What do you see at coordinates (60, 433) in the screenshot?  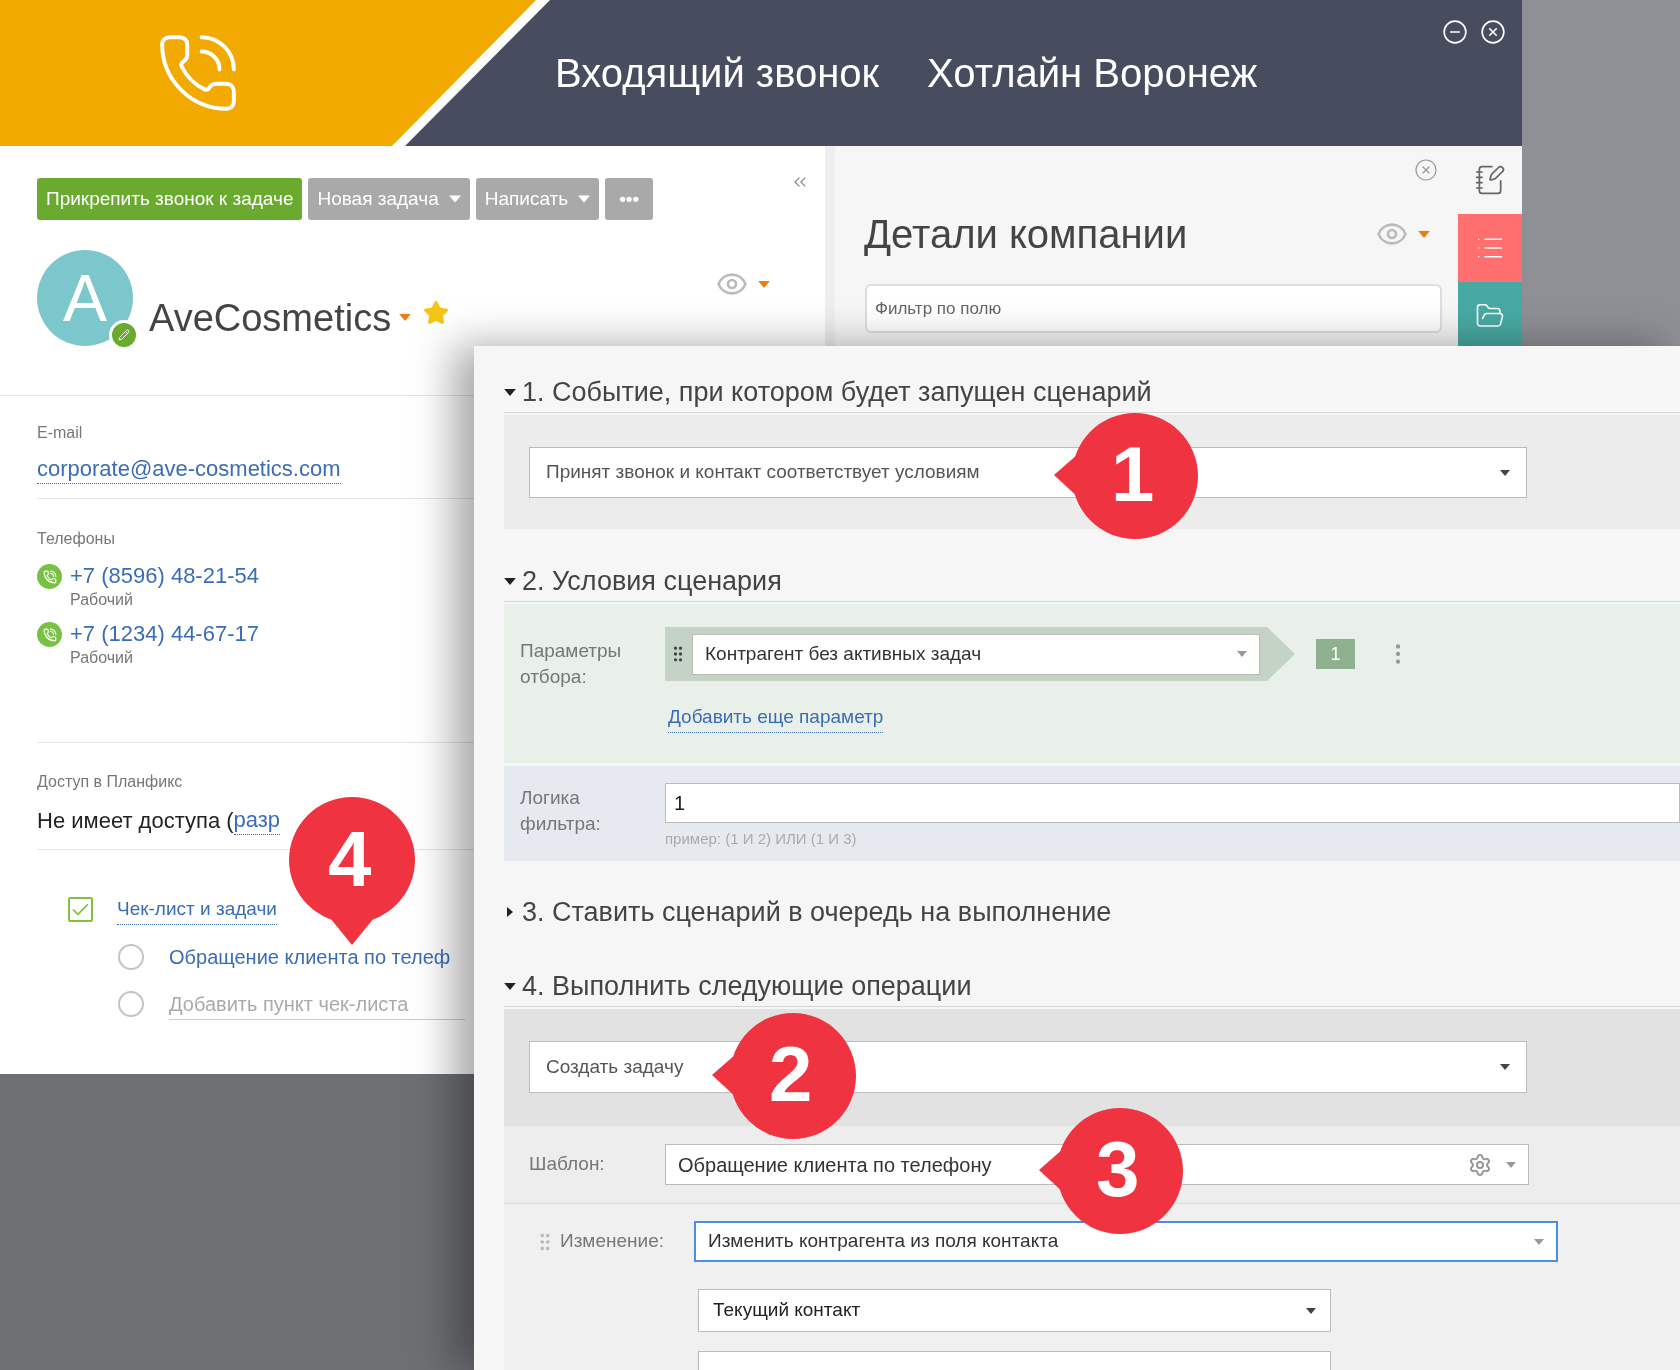 I see `field-label: E-mail` at bounding box center [60, 433].